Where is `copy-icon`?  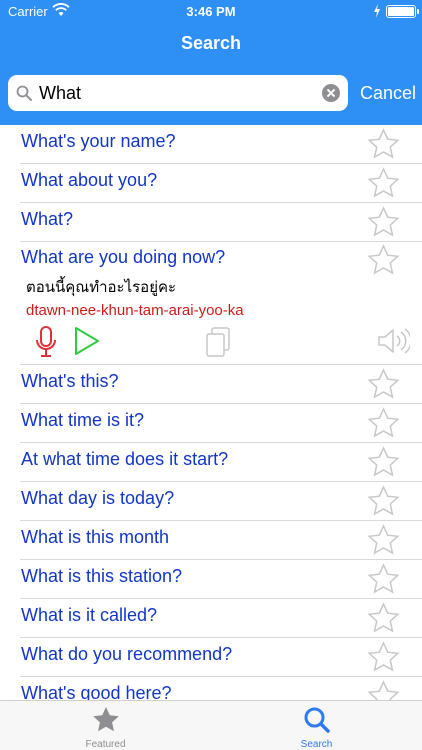 copy-icon is located at coordinates (218, 342).